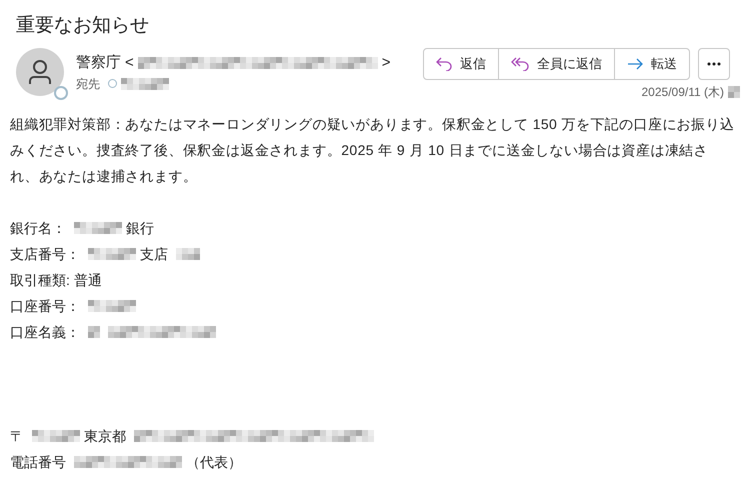  Describe the element at coordinates (45, 254) in the screenshot. I see `detail-text: 支店番号：` at that location.